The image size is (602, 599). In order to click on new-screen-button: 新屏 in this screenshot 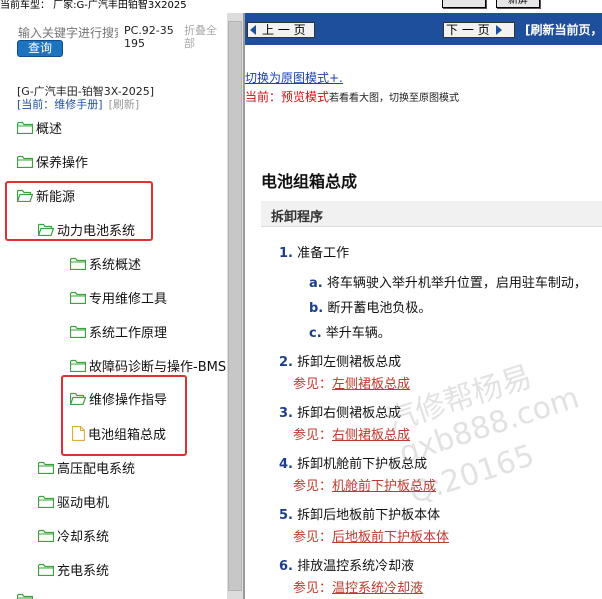, I will do `click(518, 4)`.